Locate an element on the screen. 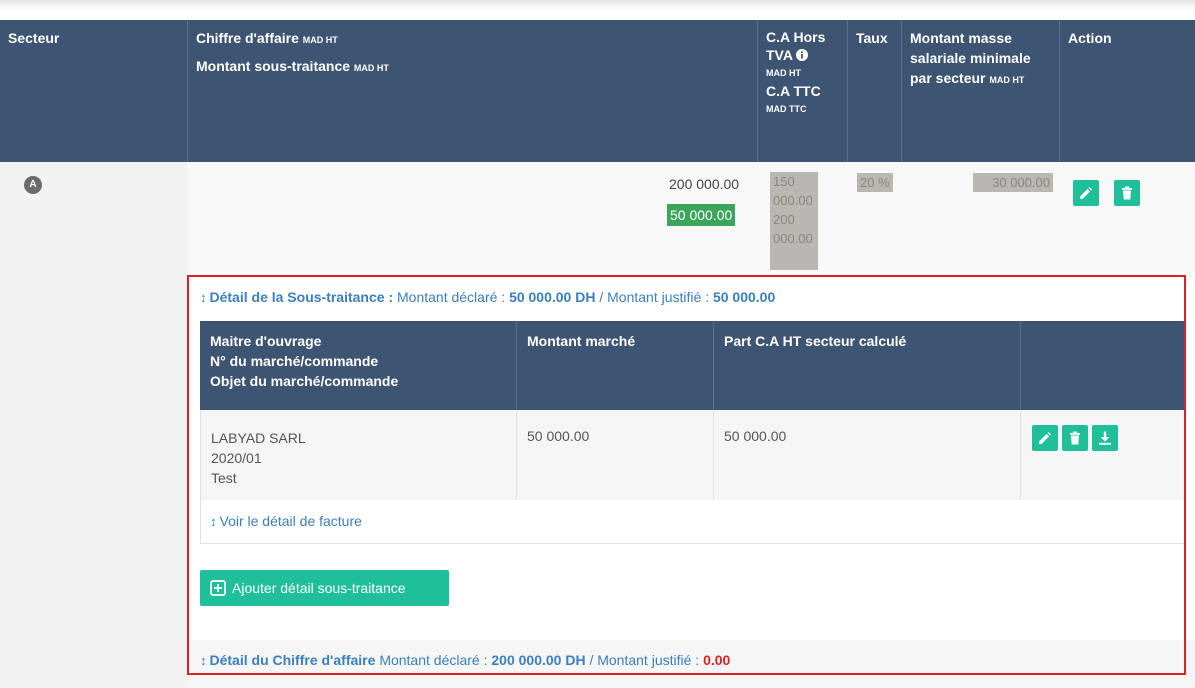 This screenshot has height=688, width=1195. header-ca-ht-ttc: C.A Hors TVA MAD HT C.A TTC MAD TTC is located at coordinates (803, 91).